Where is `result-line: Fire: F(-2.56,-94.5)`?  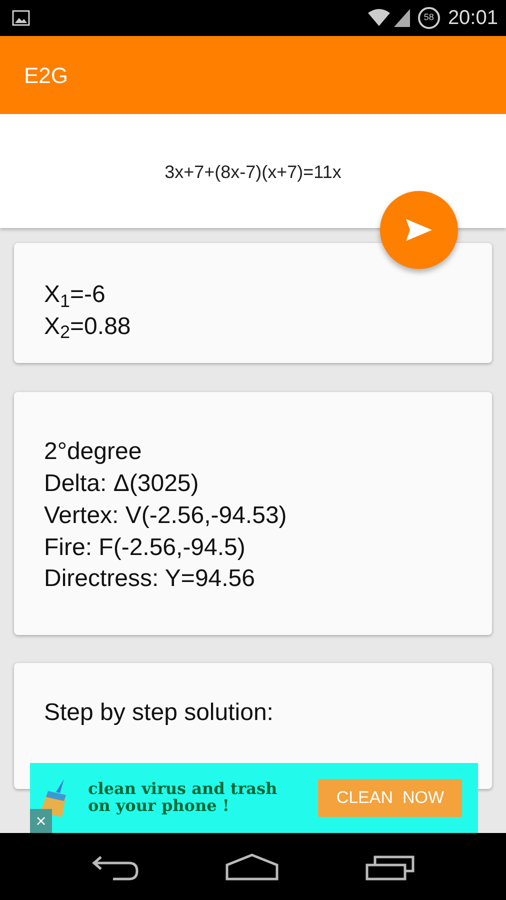 result-line: Fire: F(-2.56,-94.5) is located at coordinates (145, 547).